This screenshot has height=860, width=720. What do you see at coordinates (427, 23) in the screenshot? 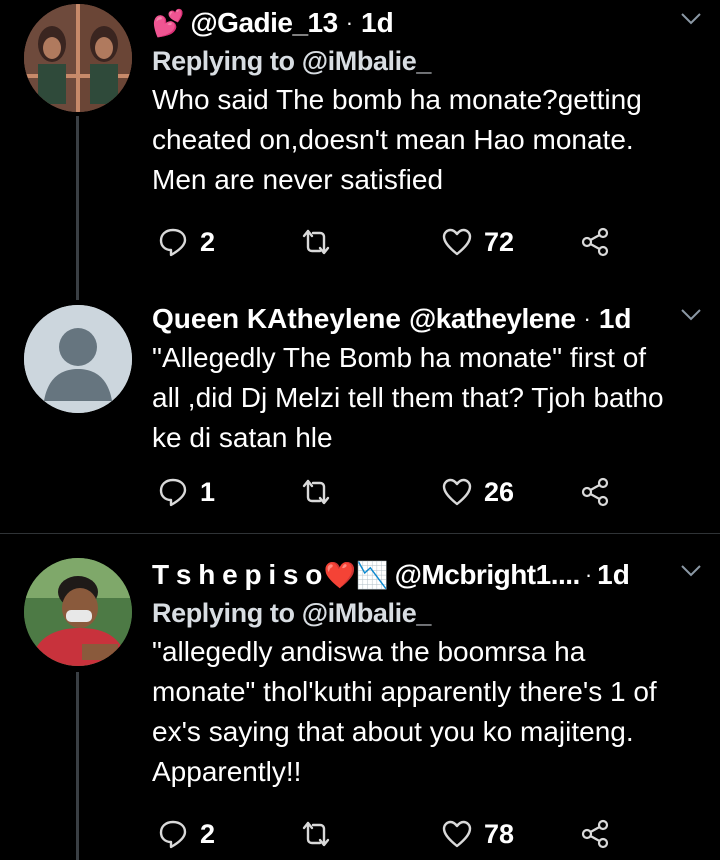
I see `tweet-header: 💕 @Gadie_13 · 1d` at bounding box center [427, 23].